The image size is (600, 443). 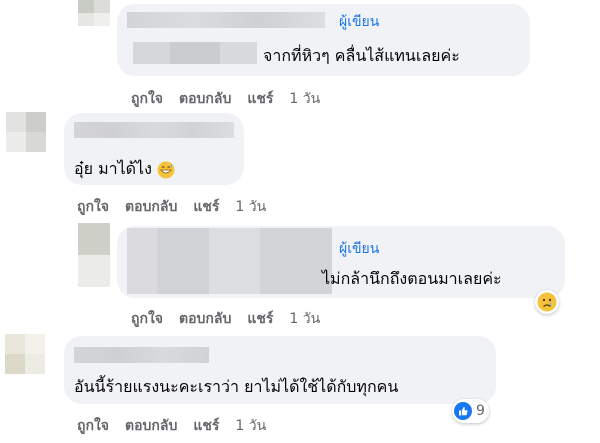 What do you see at coordinates (154, 149) in the screenshot?
I see `comment-bubble: อุ๋ย มาได้ไง` at bounding box center [154, 149].